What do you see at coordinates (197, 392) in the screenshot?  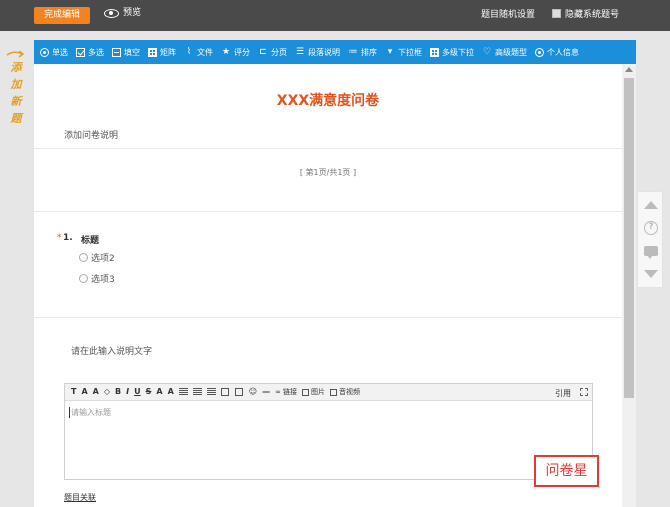 I see `align-center-icon` at bounding box center [197, 392].